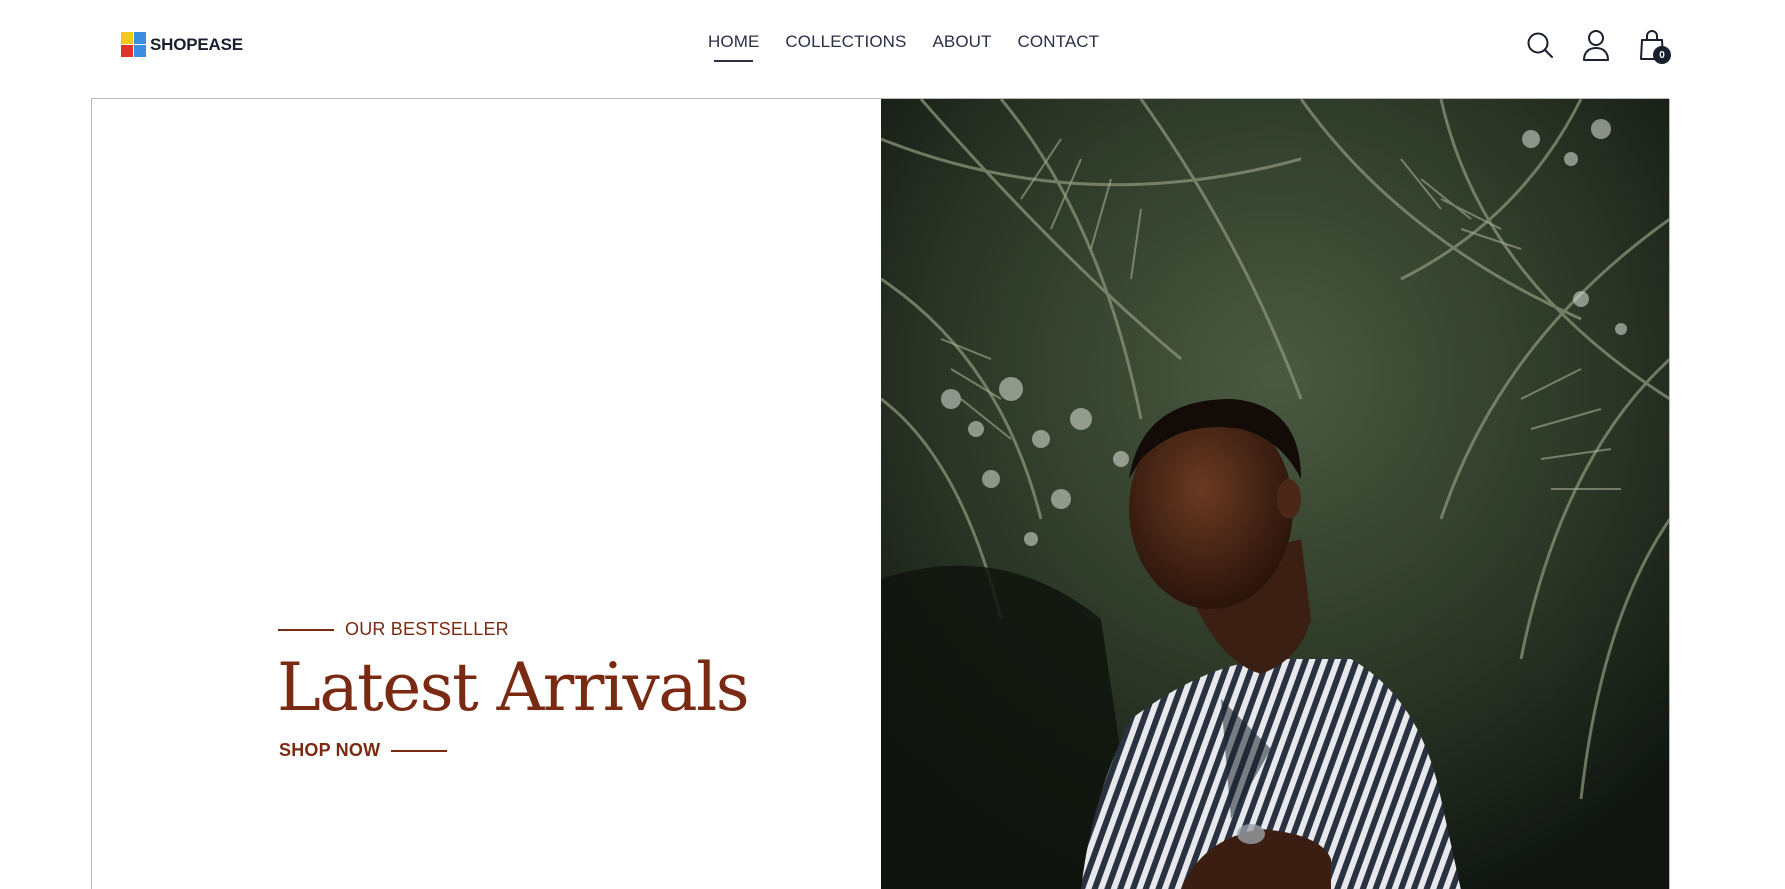 The height and width of the screenshot is (889, 1785). Describe the element at coordinates (961, 42) in the screenshot. I see `nav-item-about: ABOUT` at that location.